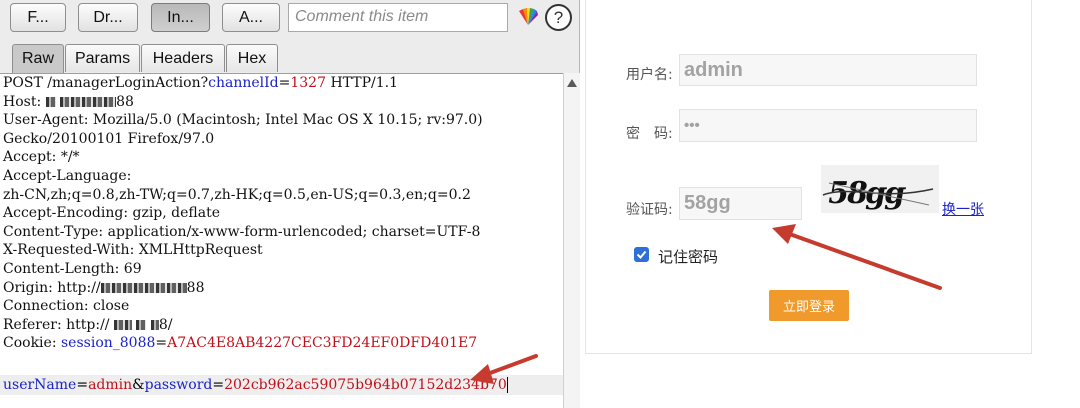 The height and width of the screenshot is (408, 1080). What do you see at coordinates (649, 134) in the screenshot?
I see `password-label: 密 码:` at bounding box center [649, 134].